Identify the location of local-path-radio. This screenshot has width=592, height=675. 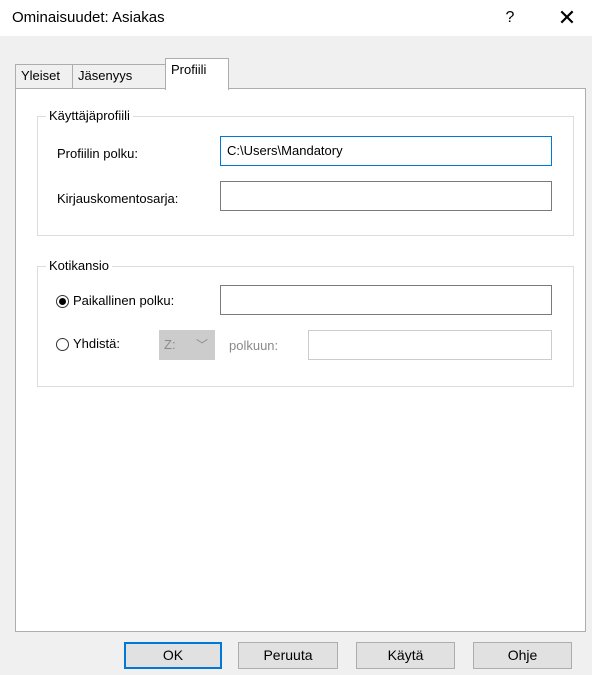
(62, 301).